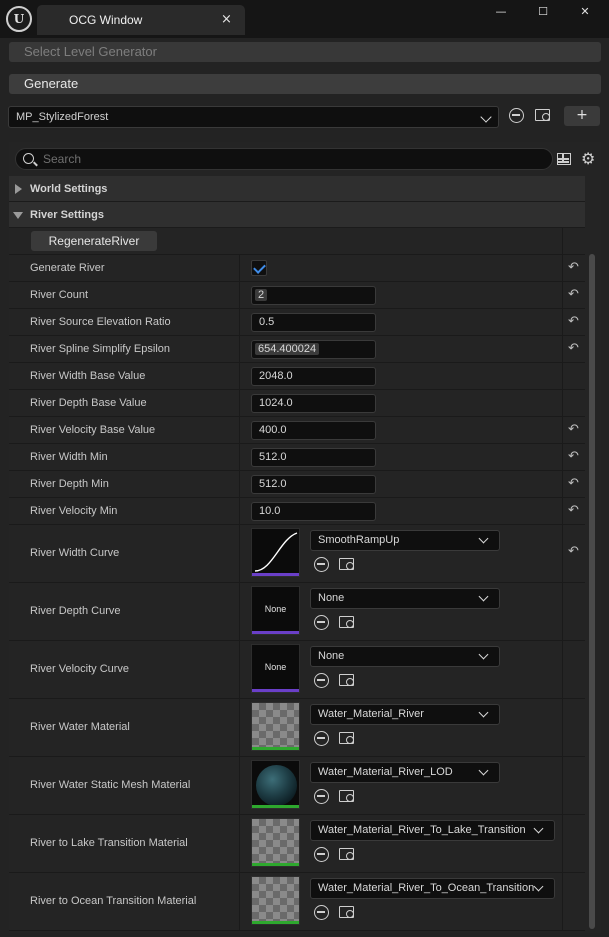  What do you see at coordinates (62, 117) in the screenshot?
I see `asset-dropdown-value: MP_StylizedForest` at bounding box center [62, 117].